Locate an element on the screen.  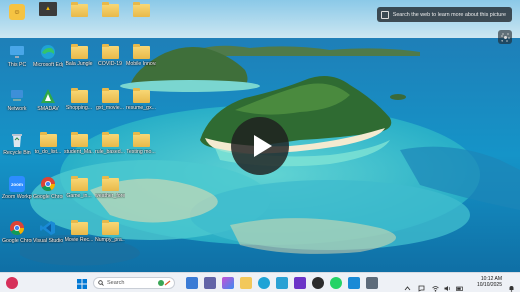
desktop-icon-zoom: zoom Zoom Workplace is located at coordinates (17, 188).